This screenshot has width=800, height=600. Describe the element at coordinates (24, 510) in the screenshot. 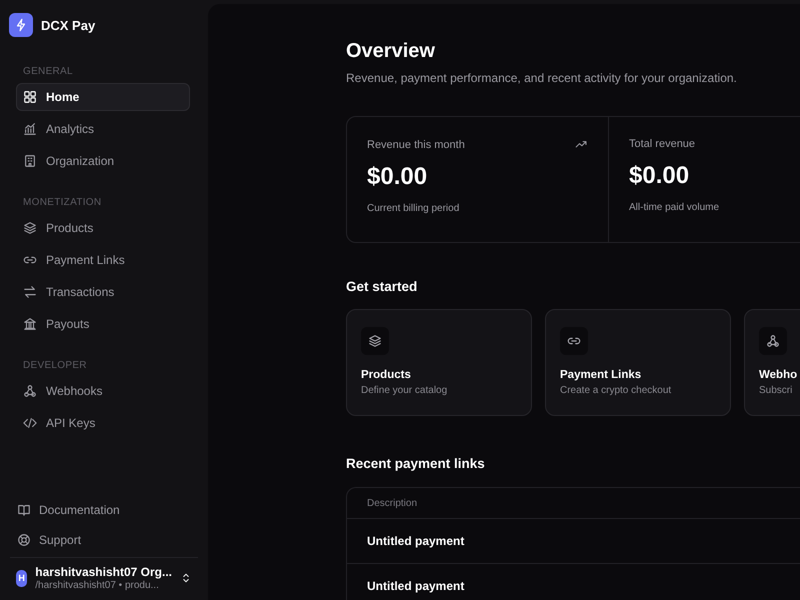

I see `book-icon` at that location.